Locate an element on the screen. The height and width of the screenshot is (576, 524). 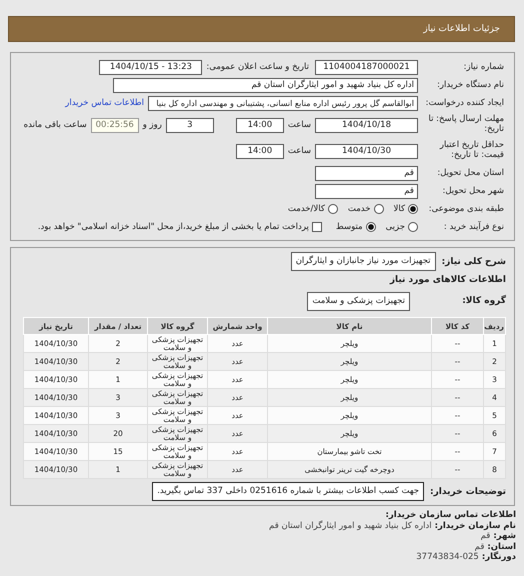
radio-label: کالا/خدمت is located at coordinates (306, 209).